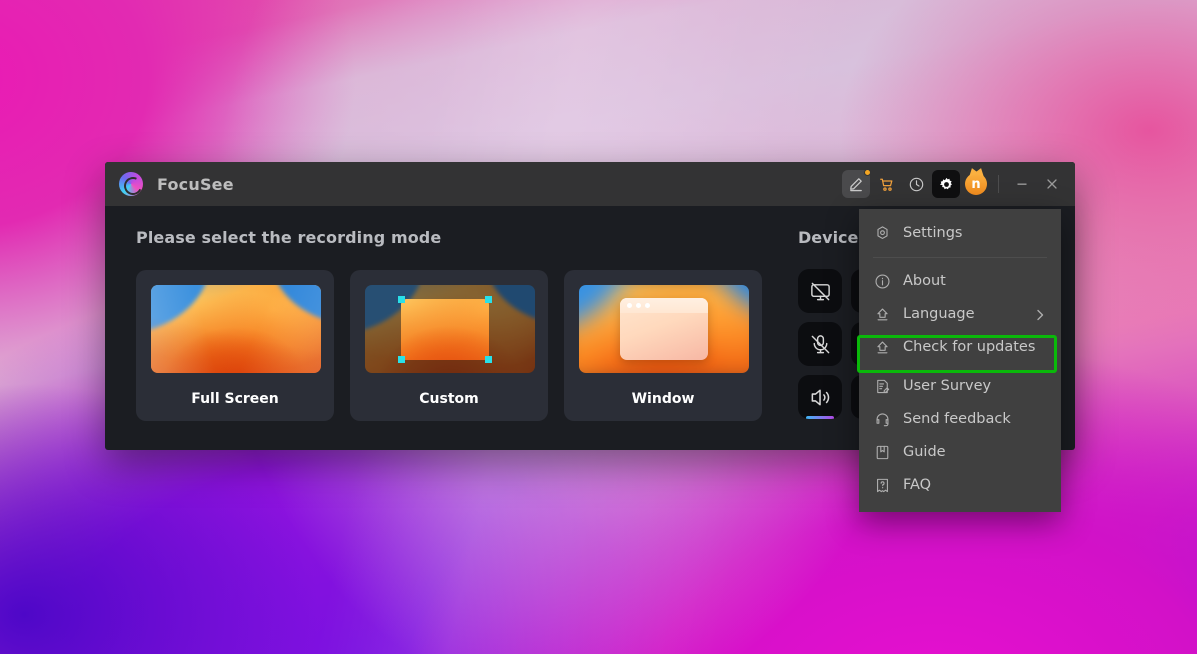  I want to click on microphone-off-icon, so click(820, 343).